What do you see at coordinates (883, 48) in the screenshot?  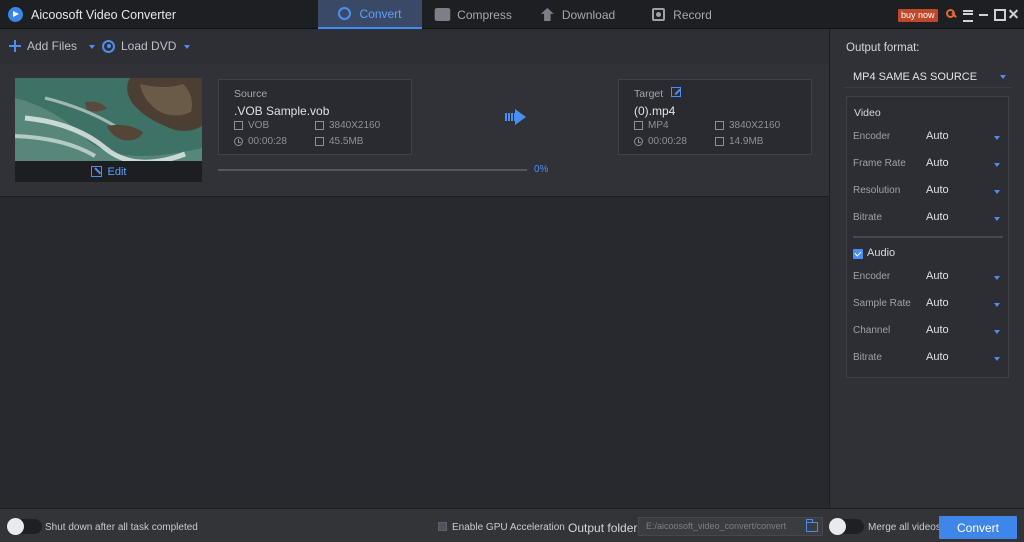 I see `output-format-label: Output format:` at bounding box center [883, 48].